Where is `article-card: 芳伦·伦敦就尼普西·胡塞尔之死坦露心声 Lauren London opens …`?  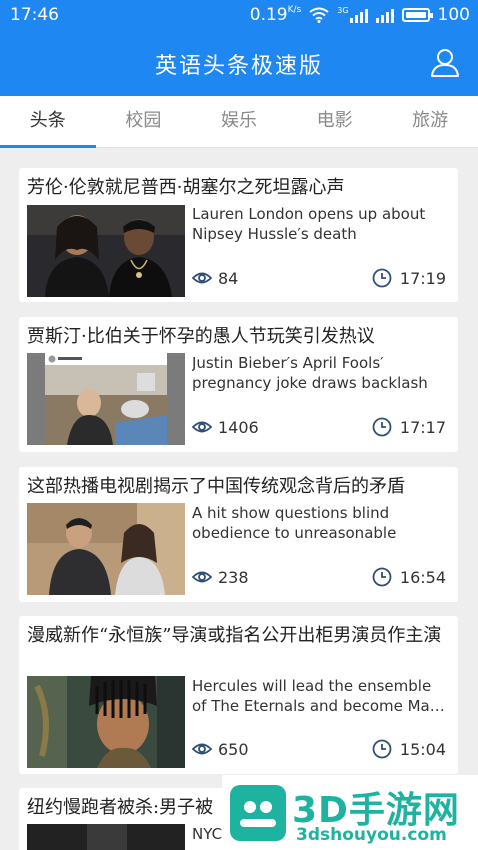 article-card: 芳伦·伦敦就尼普西·胡塞尔之死坦露心声 Lauren London opens … is located at coordinates (238, 235).